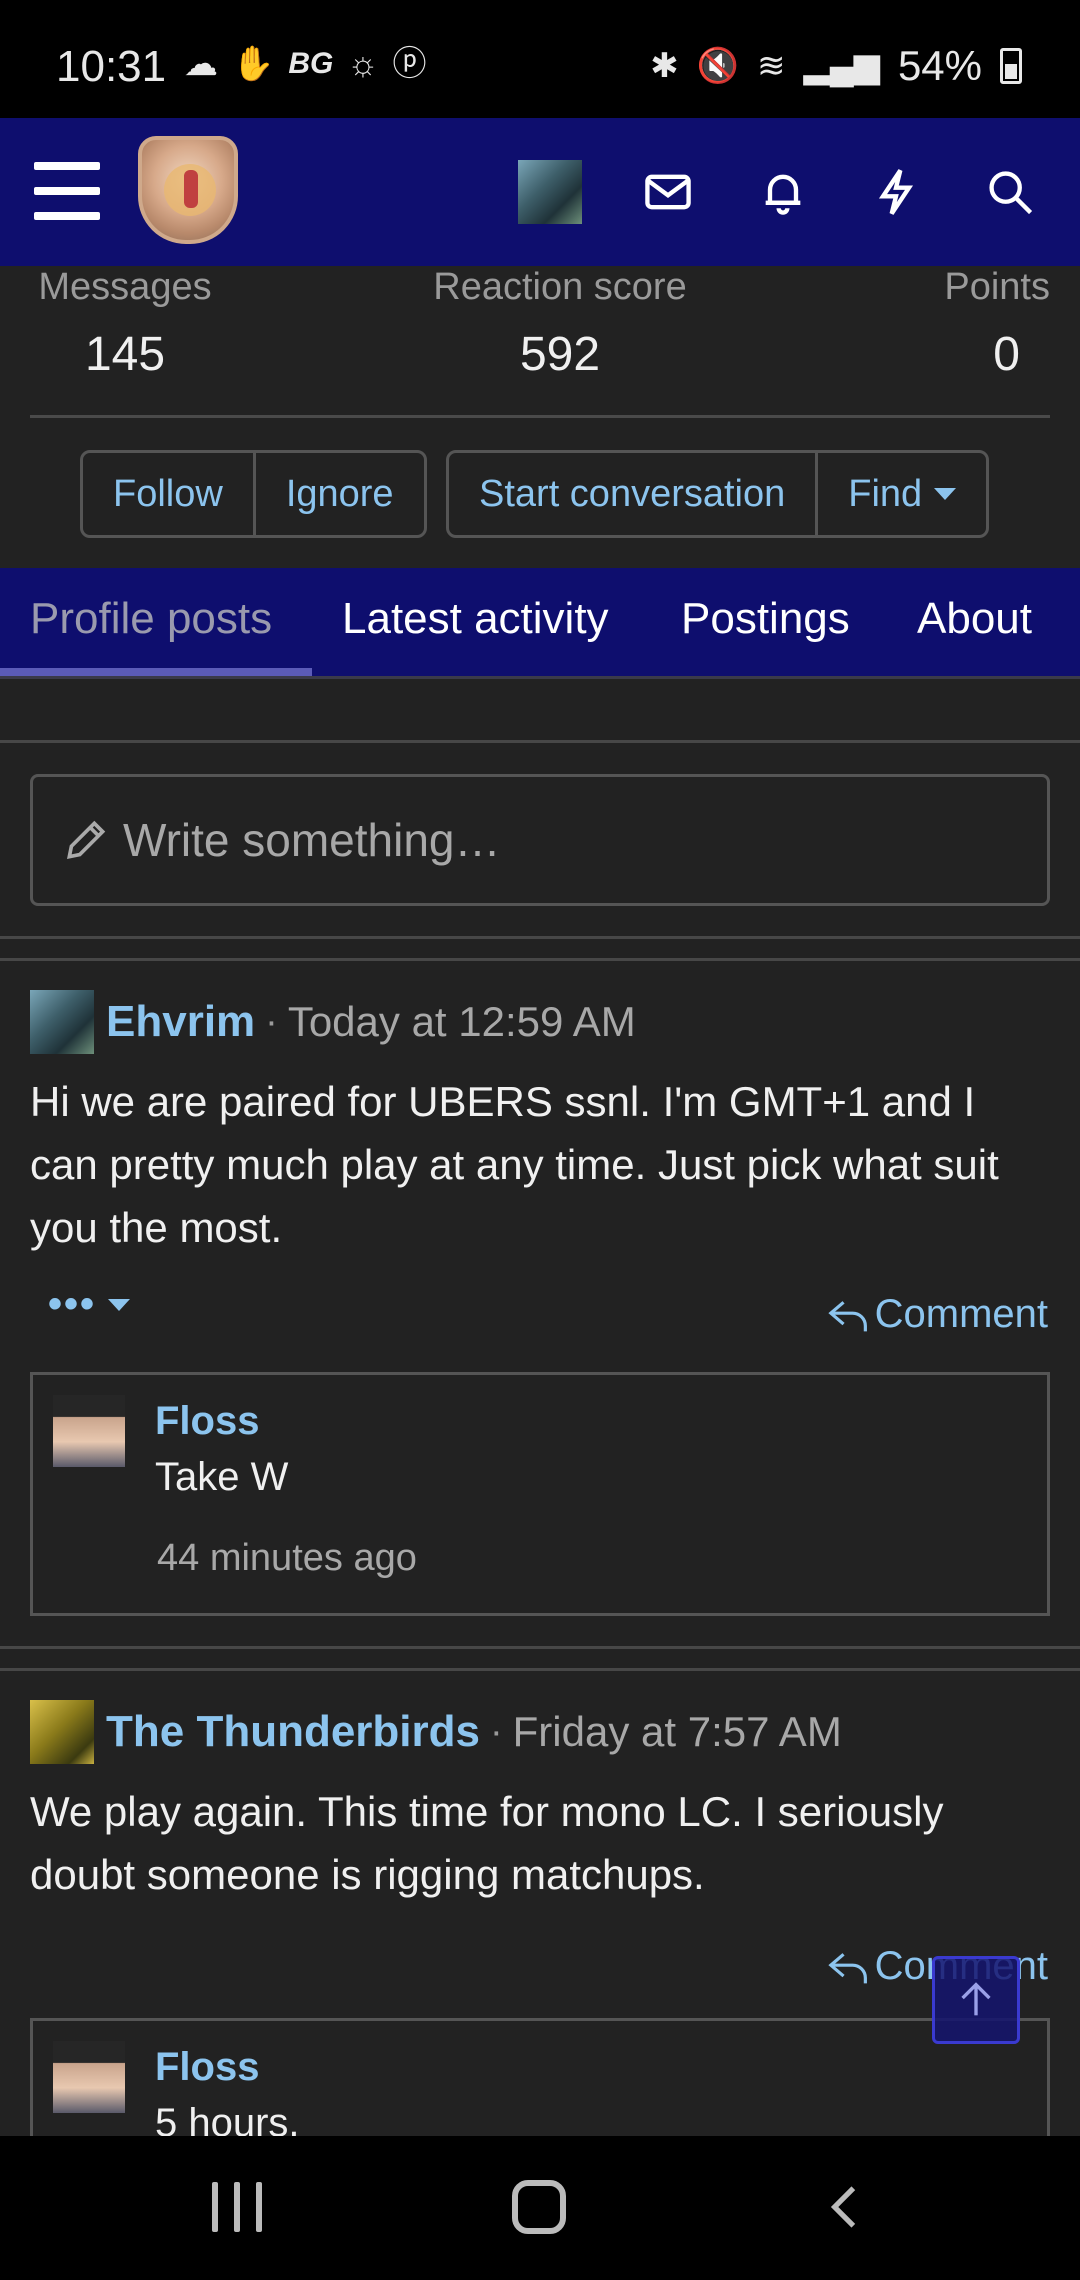 The image size is (1080, 2280). I want to click on back-icon, so click(845, 2207).